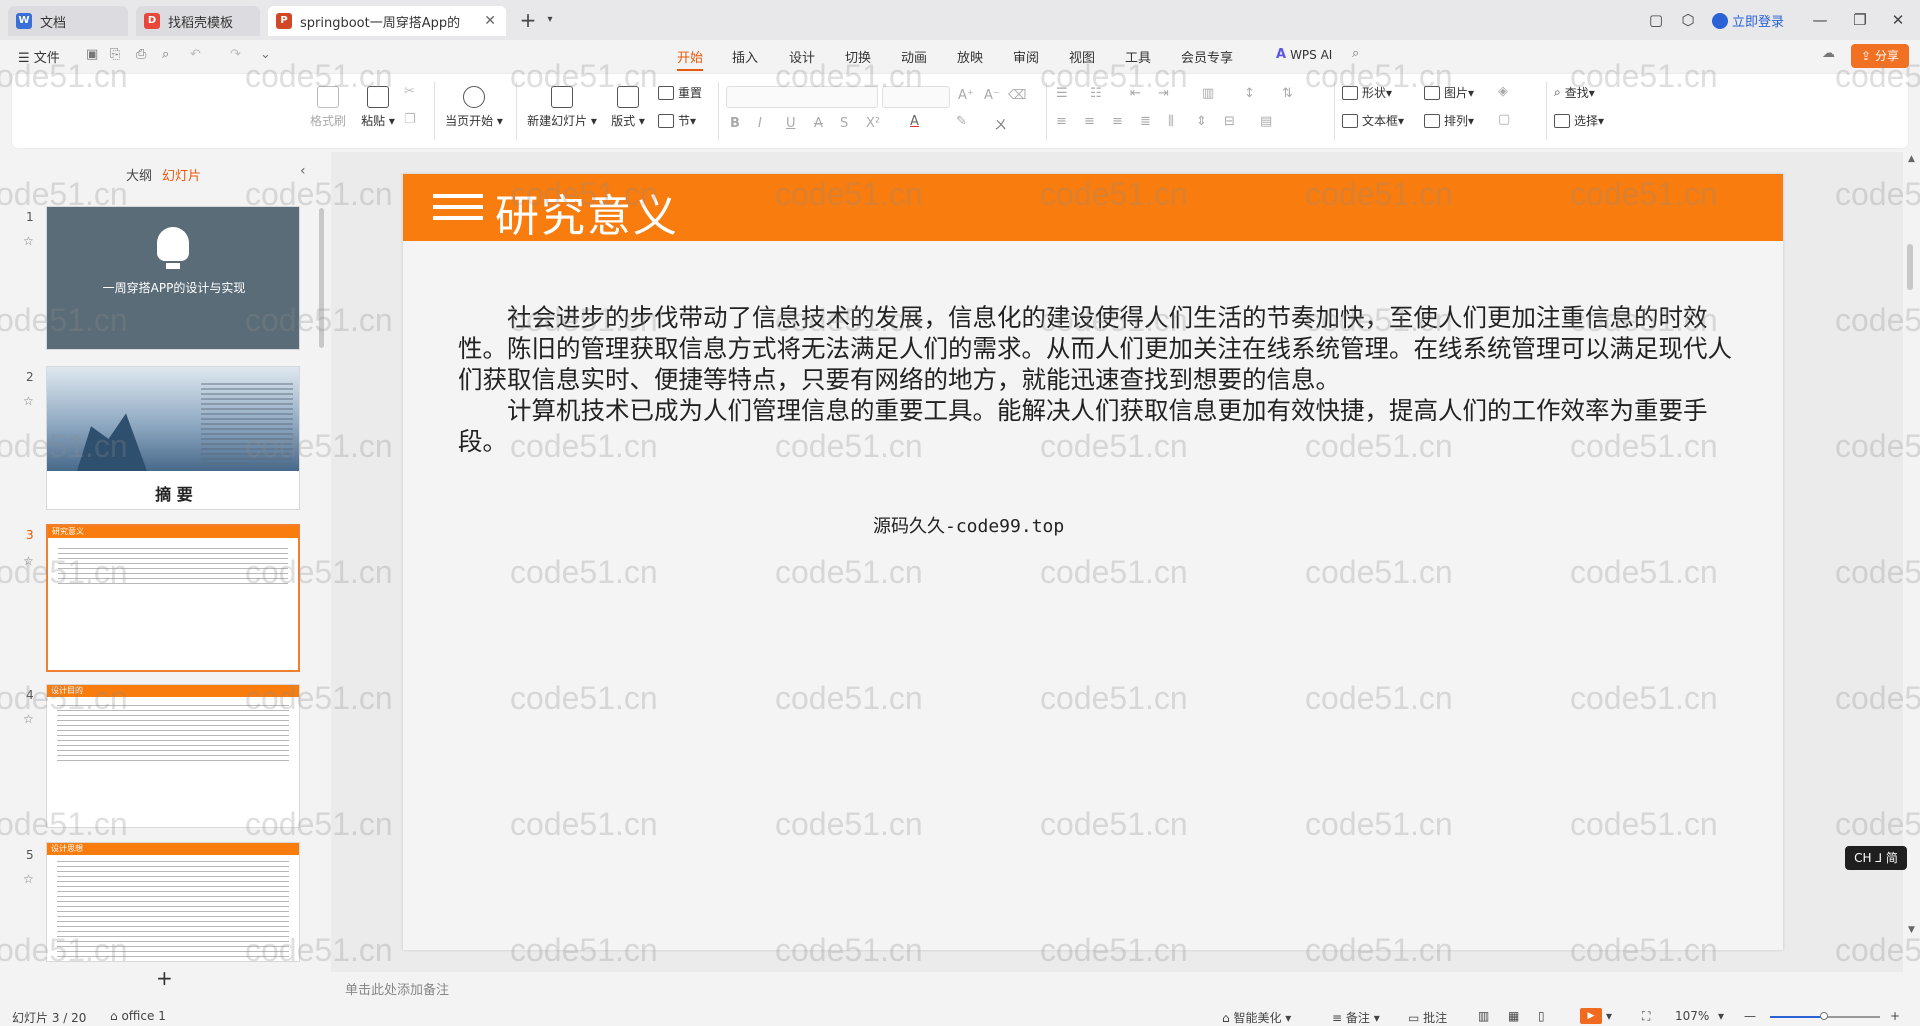 The width and height of the screenshot is (1920, 1026). I want to click on slide-thumbnail-5: 设计思想, so click(173, 902).